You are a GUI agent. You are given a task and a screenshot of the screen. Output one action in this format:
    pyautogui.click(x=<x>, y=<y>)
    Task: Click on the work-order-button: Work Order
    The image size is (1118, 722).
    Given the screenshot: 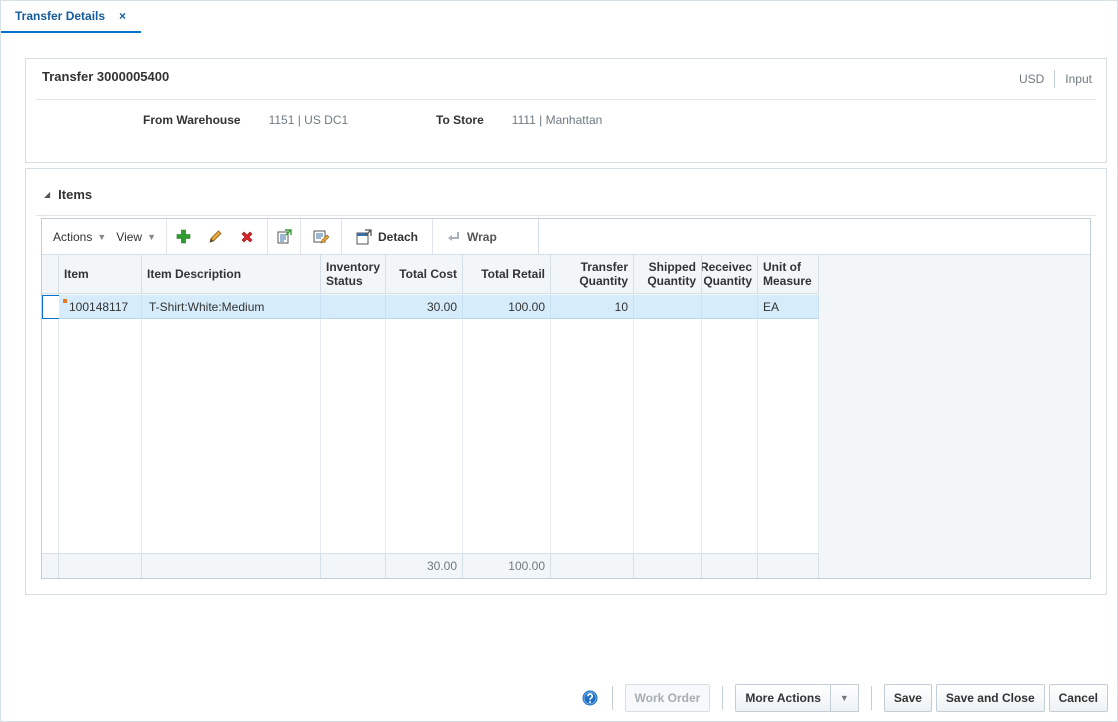 What is the action you would take?
    pyautogui.click(x=667, y=698)
    